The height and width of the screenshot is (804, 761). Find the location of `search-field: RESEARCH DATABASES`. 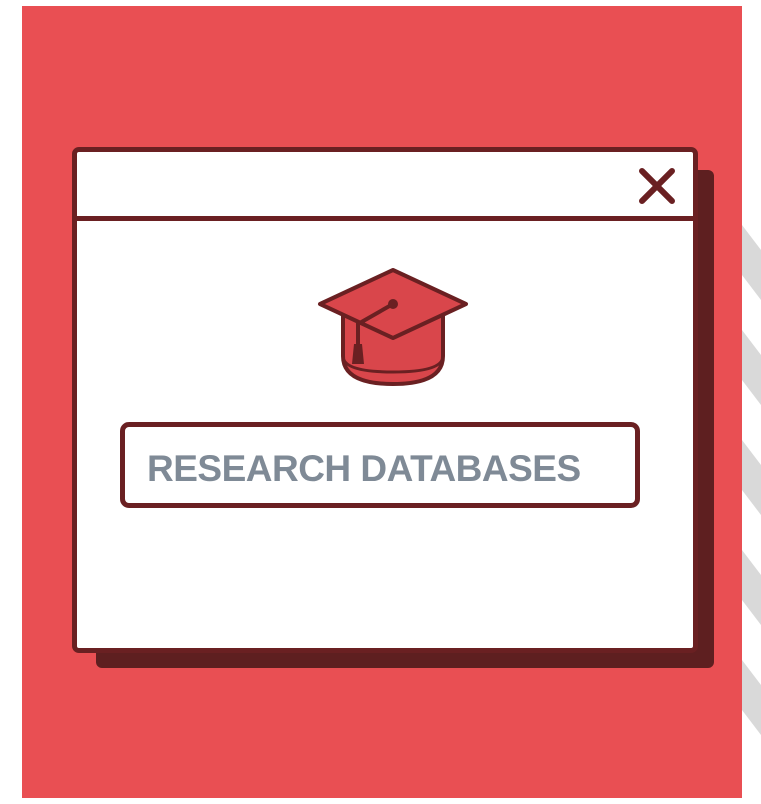

search-field: RESEARCH DATABASES is located at coordinates (380, 465).